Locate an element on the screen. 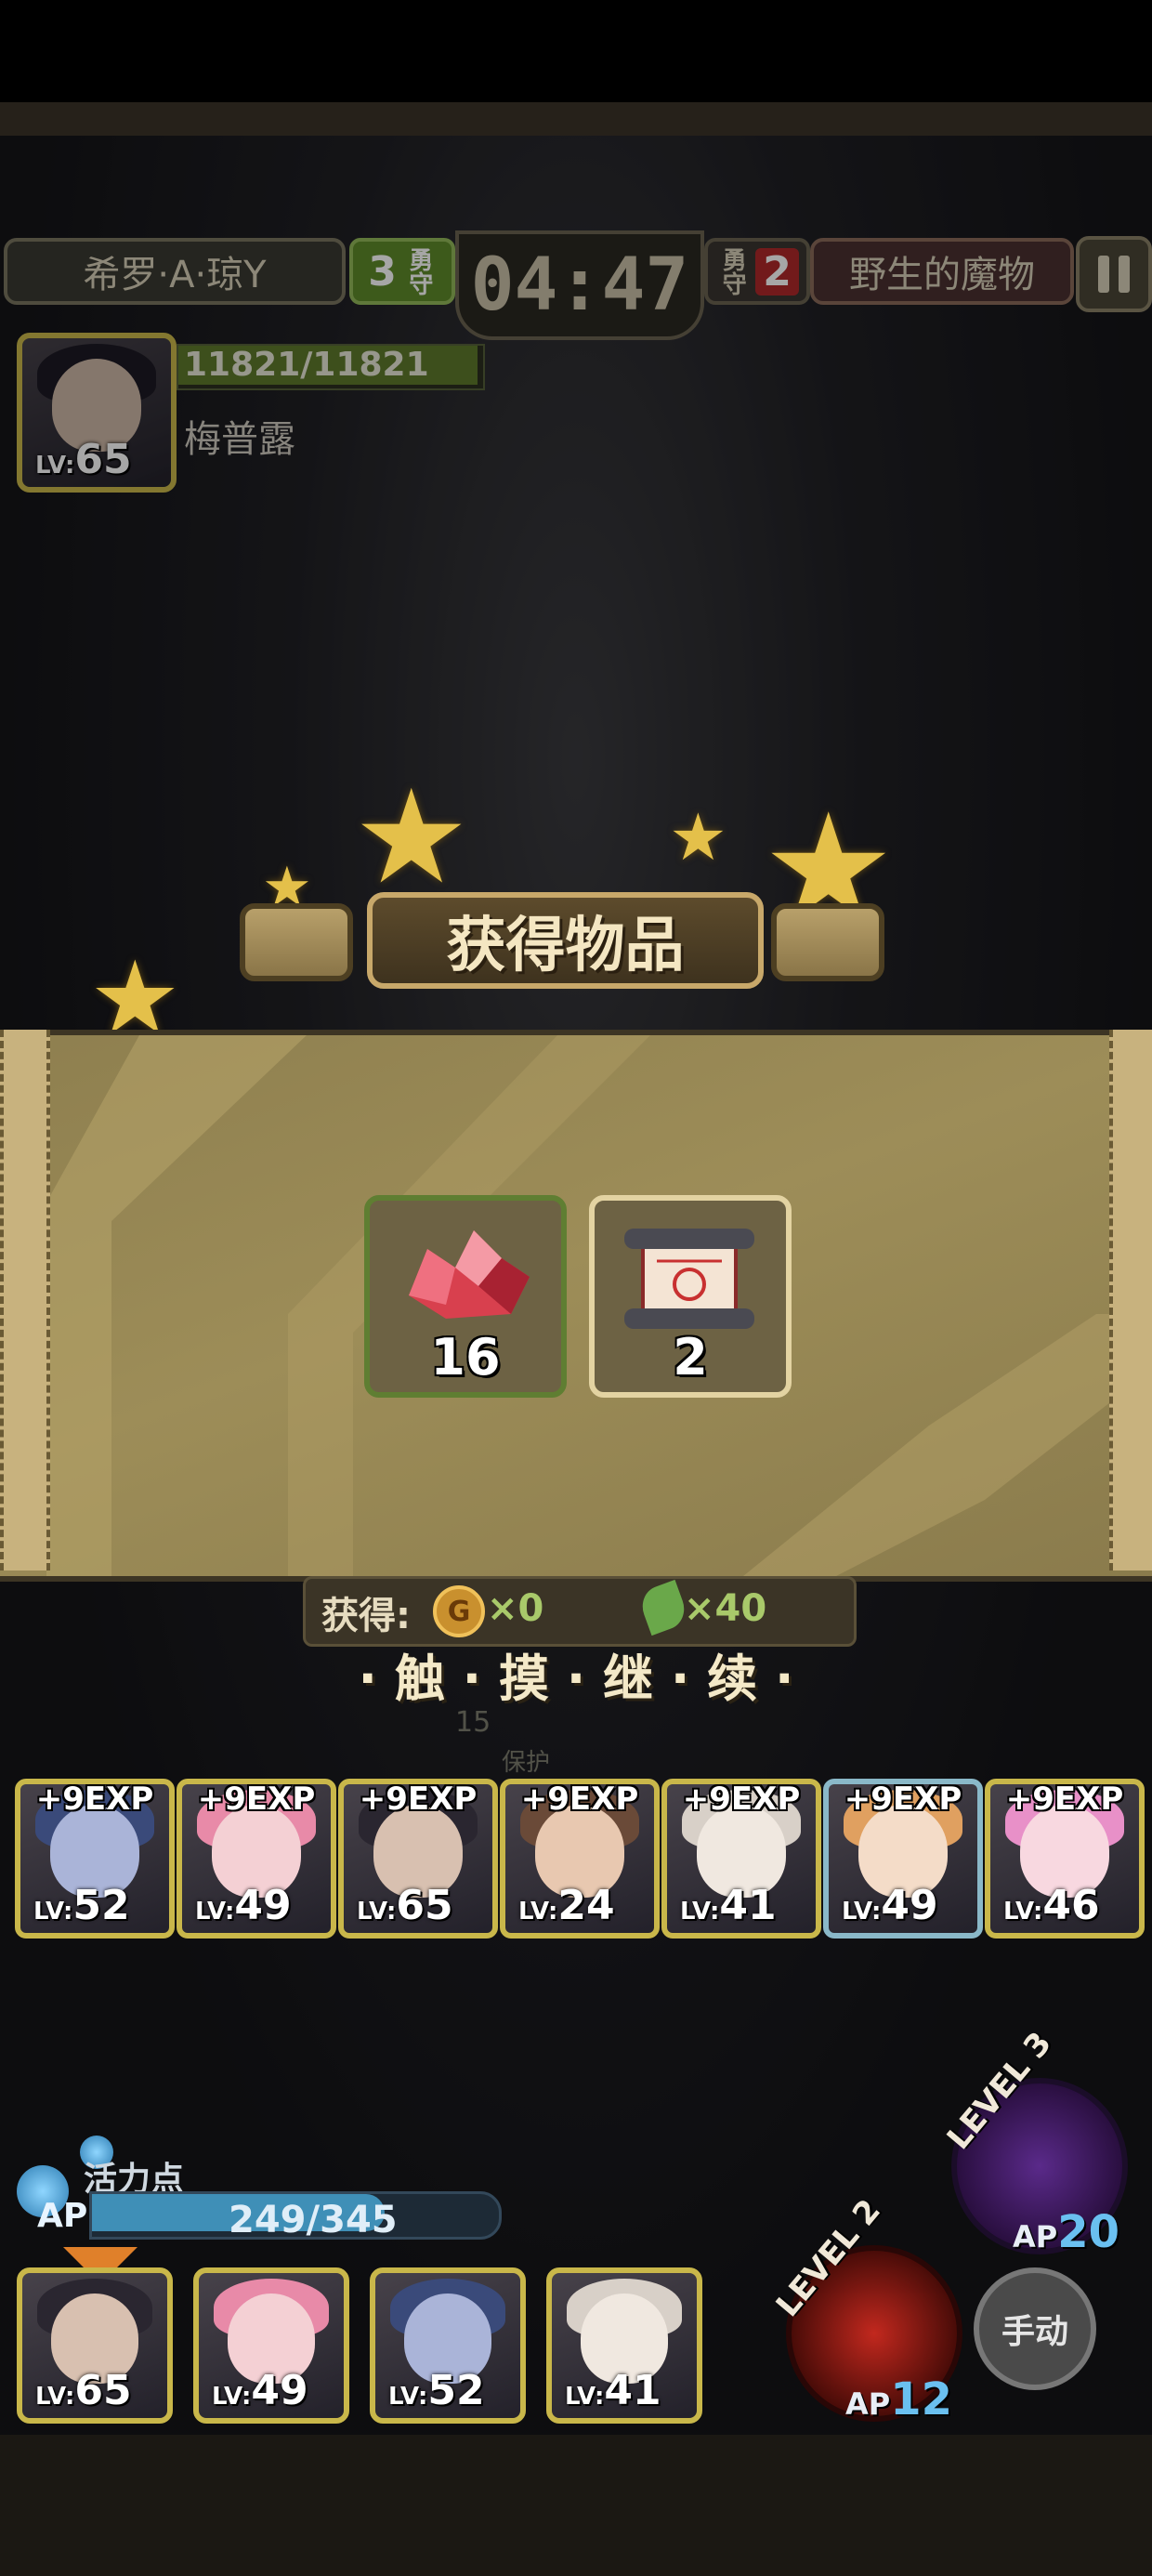  squad-member-button: LV:41 is located at coordinates (624, 2345).